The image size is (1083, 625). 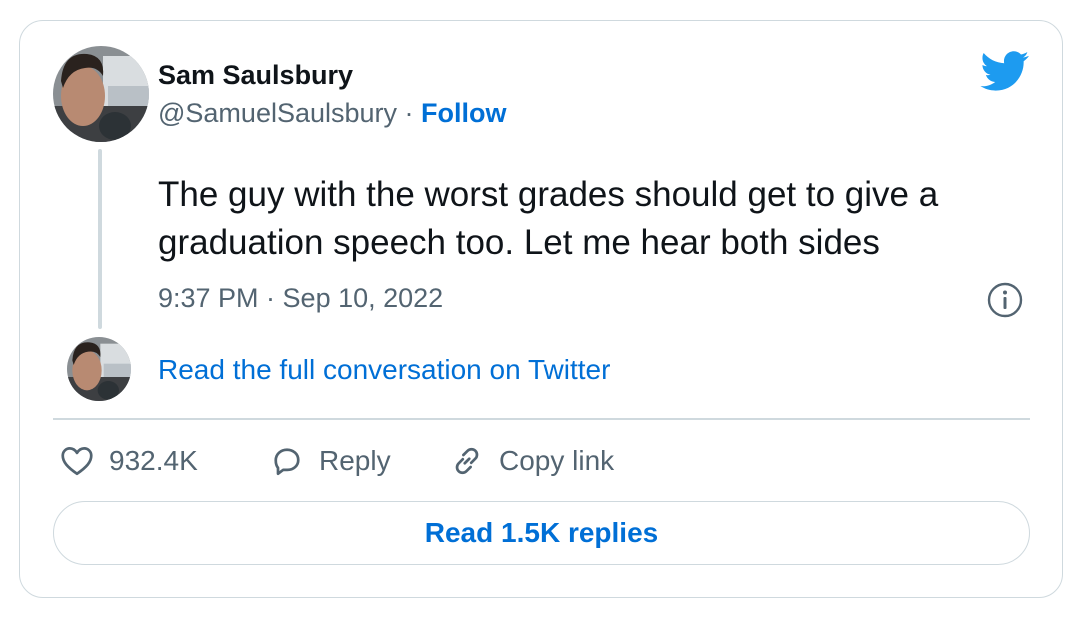 What do you see at coordinates (355, 460) in the screenshot?
I see `reply-label: Reply` at bounding box center [355, 460].